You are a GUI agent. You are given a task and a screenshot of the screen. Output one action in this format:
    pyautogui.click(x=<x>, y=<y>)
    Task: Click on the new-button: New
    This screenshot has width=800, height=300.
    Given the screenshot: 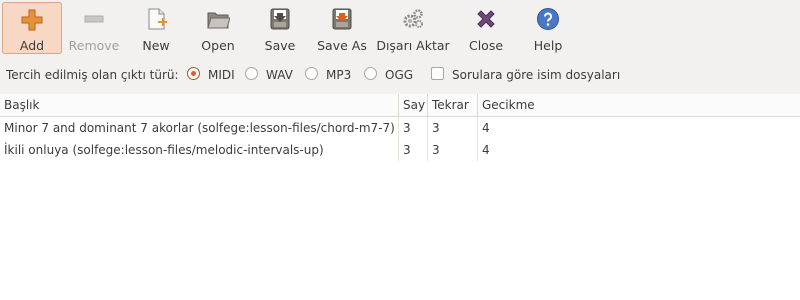 What is the action you would take?
    pyautogui.click(x=156, y=28)
    